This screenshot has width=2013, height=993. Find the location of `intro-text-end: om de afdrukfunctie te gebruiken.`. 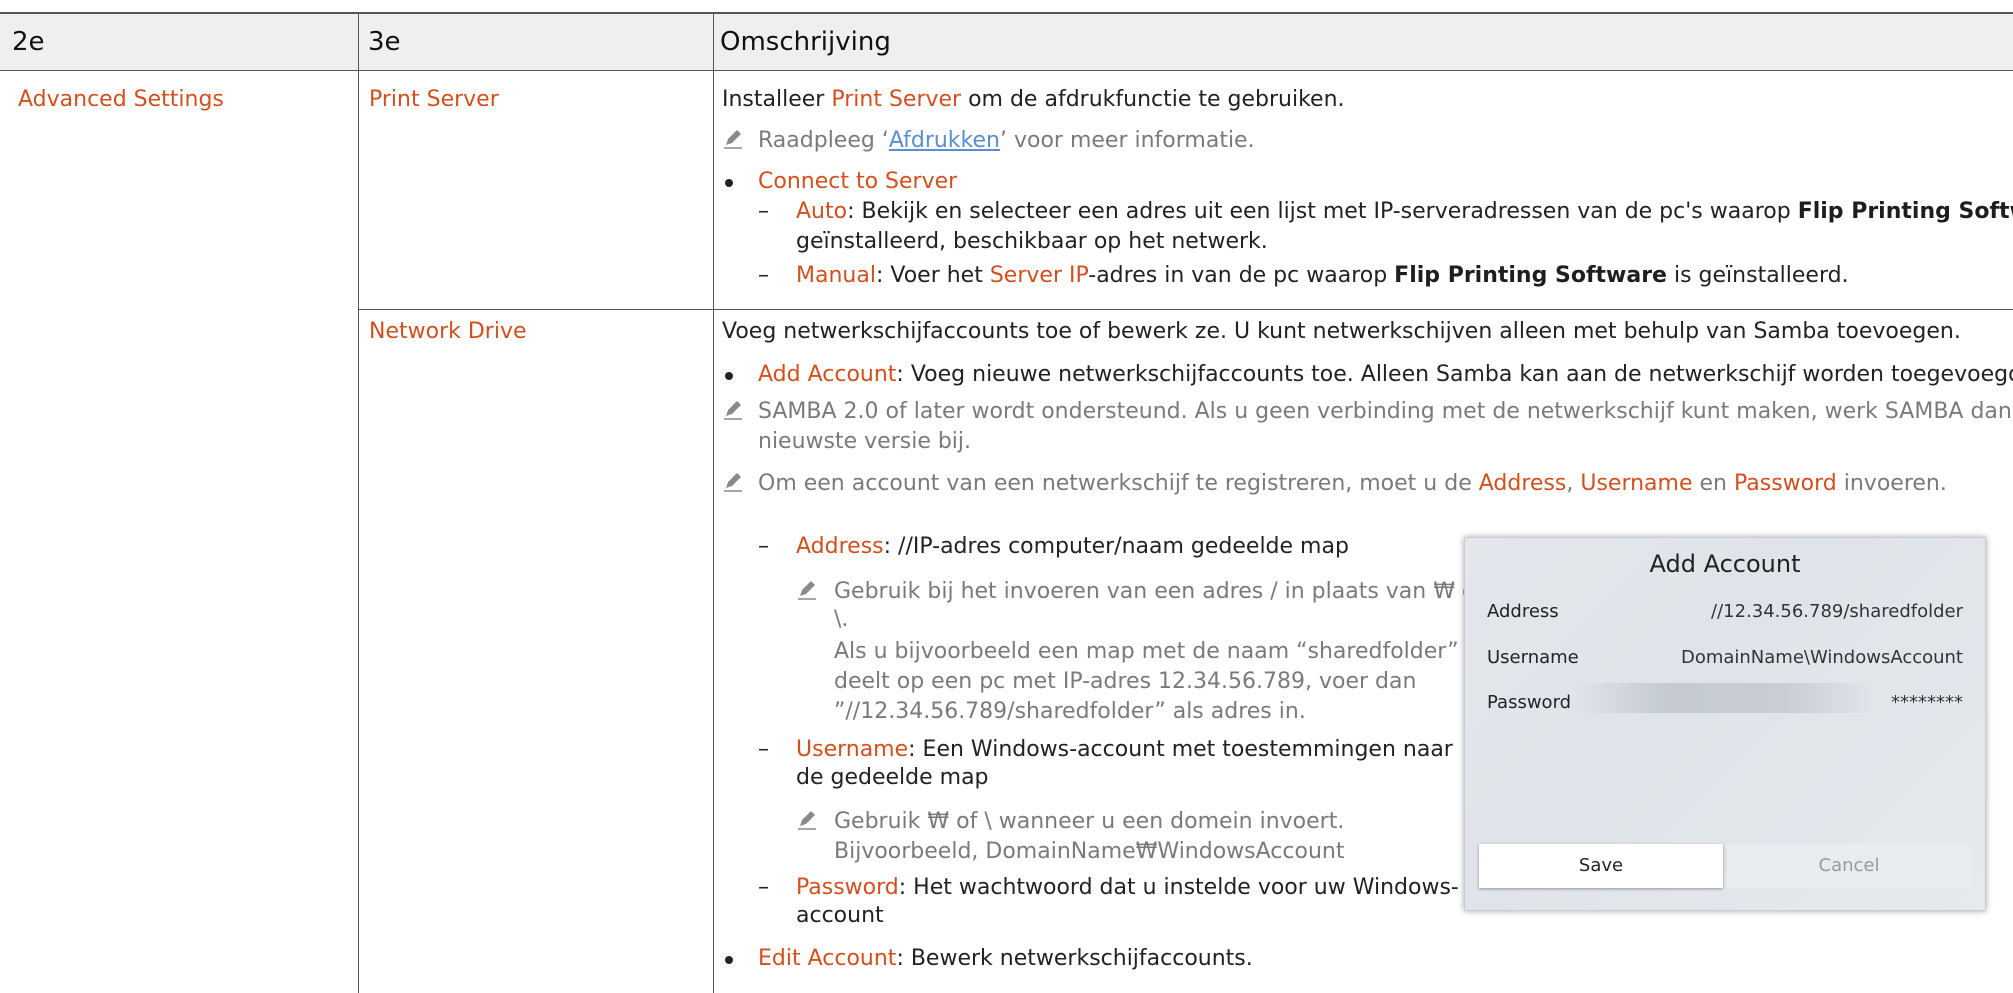

intro-text-end: om de afdrukfunctie te gebruiken. is located at coordinates (1153, 99).